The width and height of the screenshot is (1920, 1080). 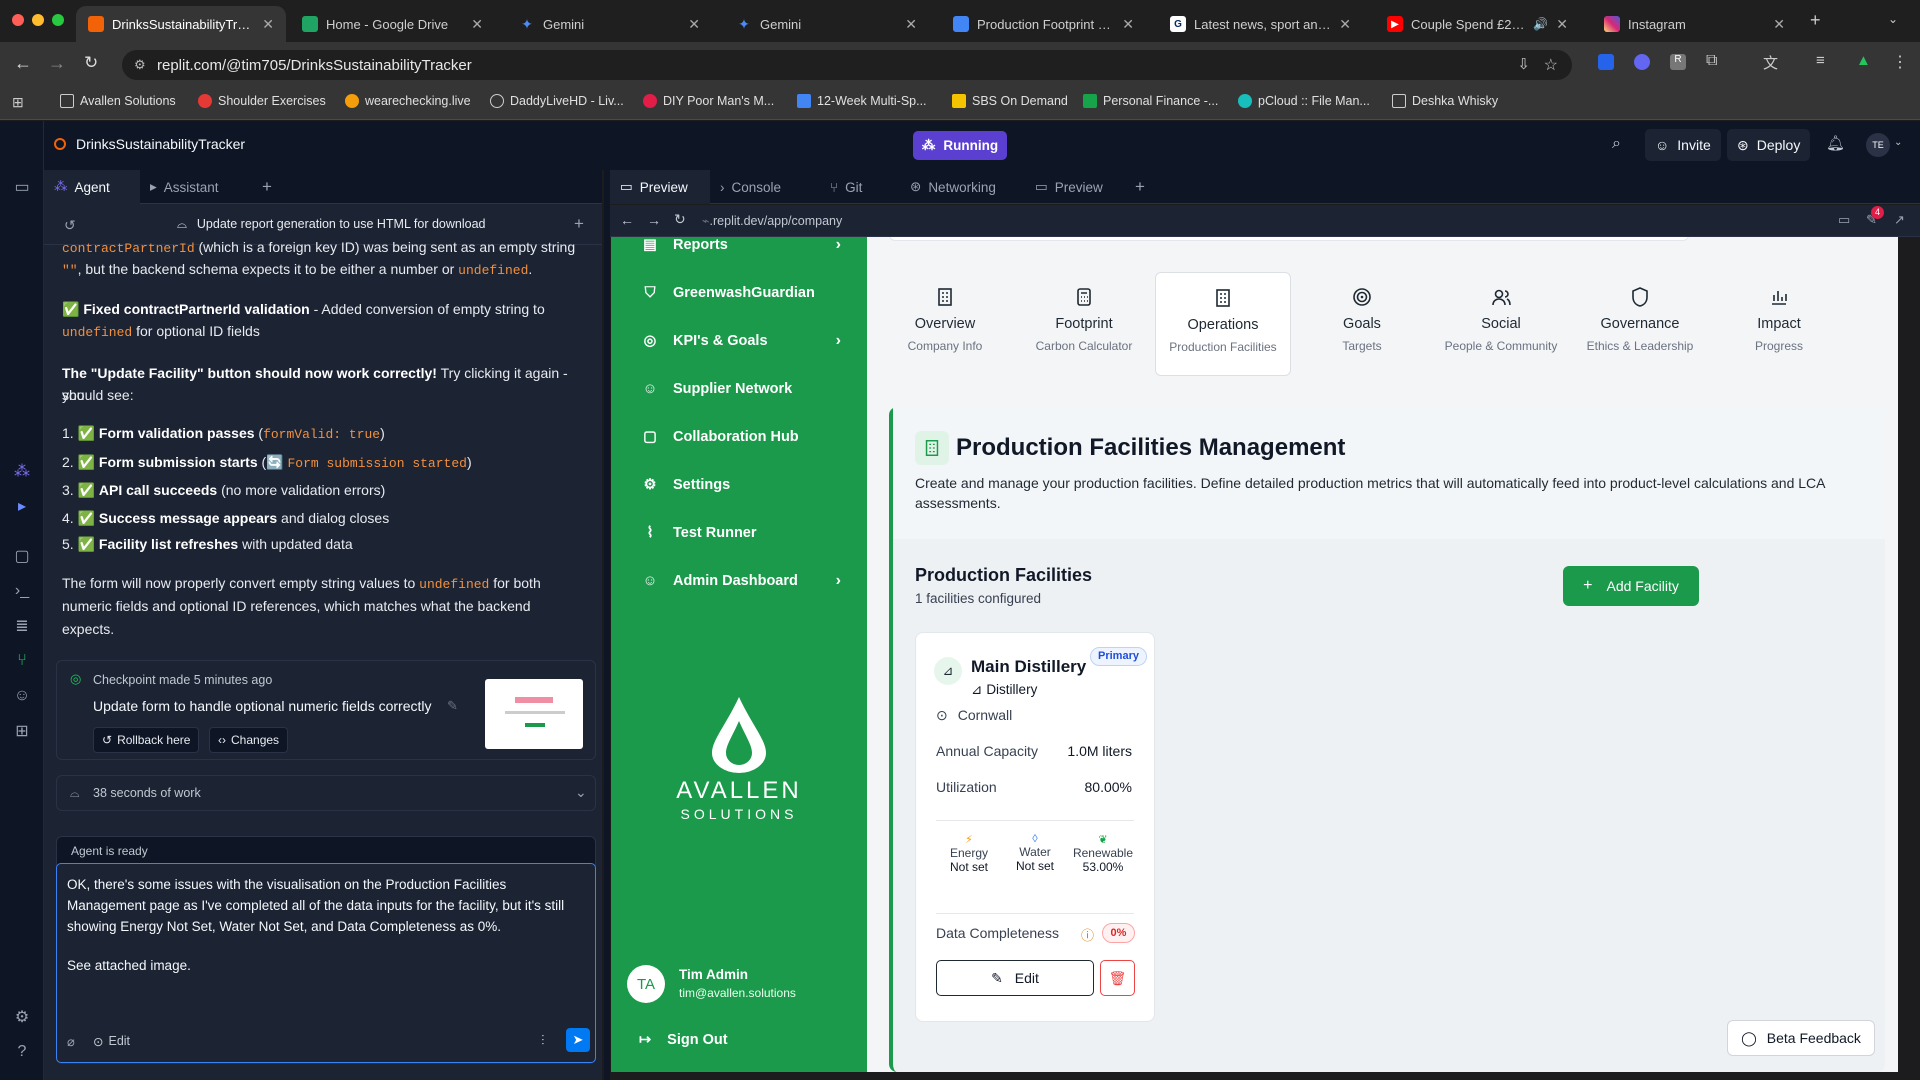 What do you see at coordinates (1043, 24) in the screenshot?
I see `browser-tab: Production Footprint Data ✕` at bounding box center [1043, 24].